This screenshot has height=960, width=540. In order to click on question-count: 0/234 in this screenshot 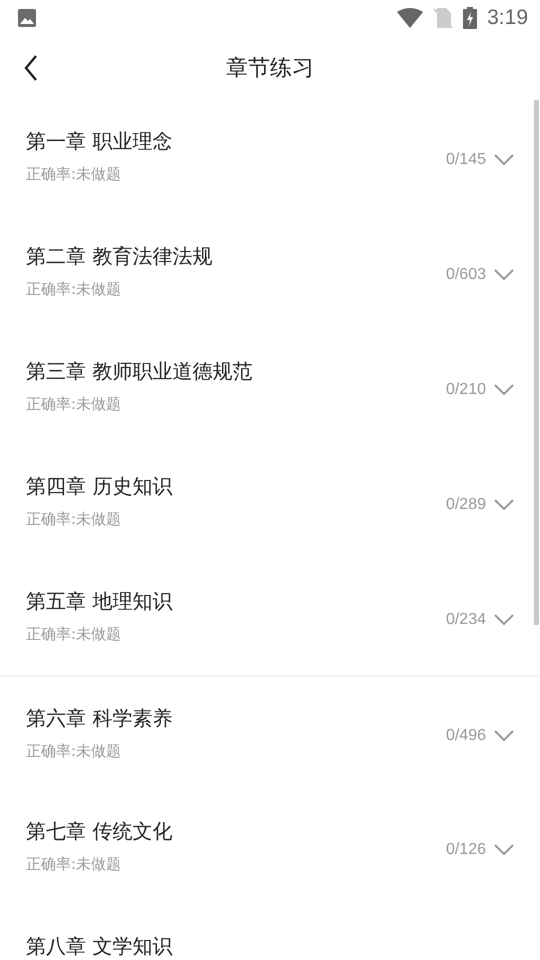, I will do `click(466, 619)`.